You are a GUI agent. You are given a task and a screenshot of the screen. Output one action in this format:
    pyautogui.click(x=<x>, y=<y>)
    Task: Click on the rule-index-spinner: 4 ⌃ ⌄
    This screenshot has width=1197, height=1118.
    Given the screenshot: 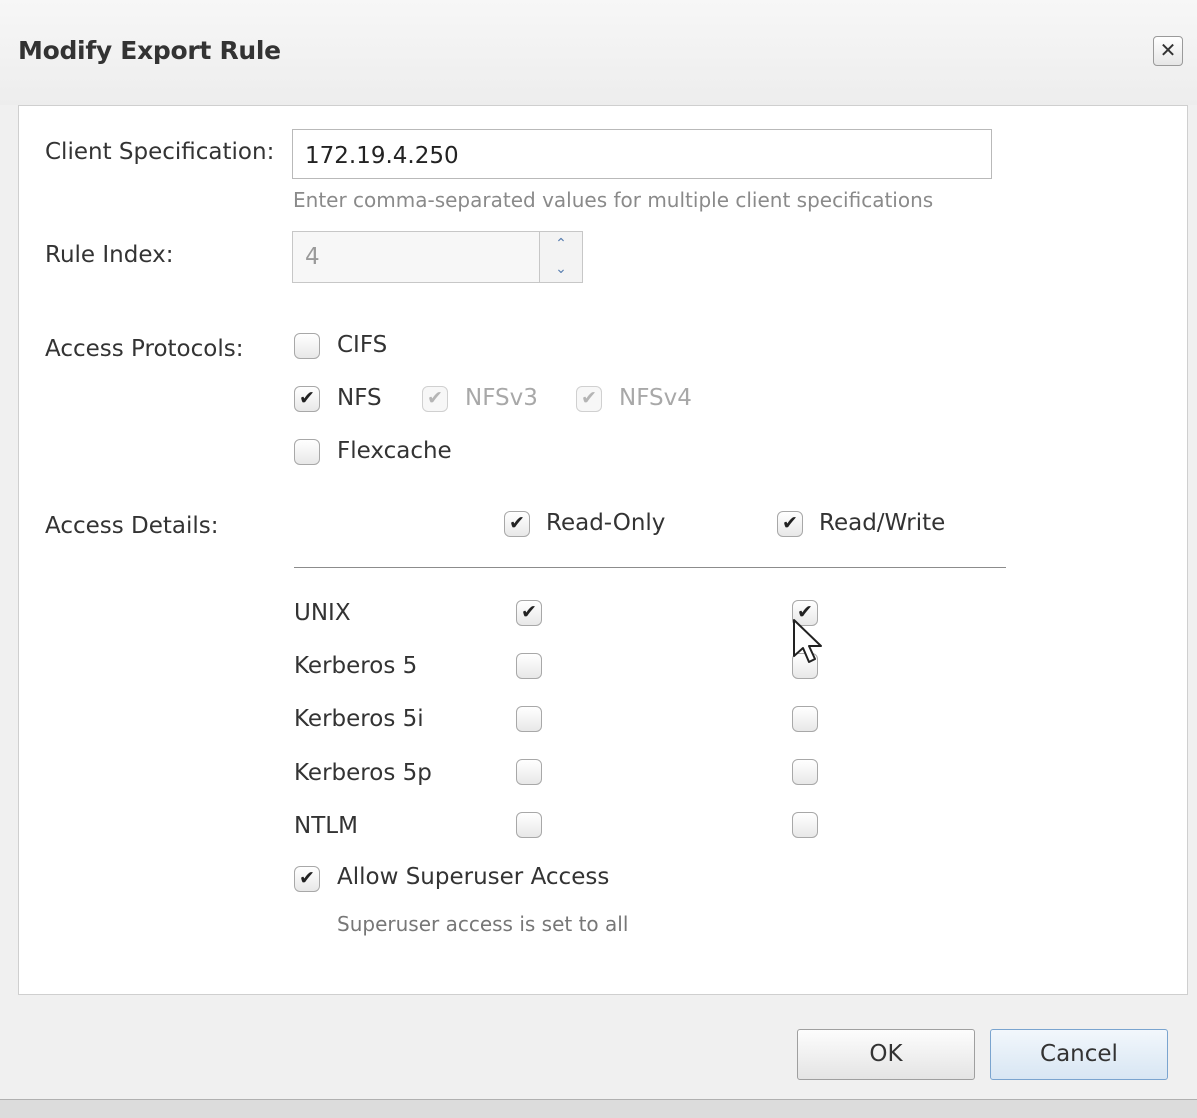 What is the action you would take?
    pyautogui.click(x=437, y=257)
    